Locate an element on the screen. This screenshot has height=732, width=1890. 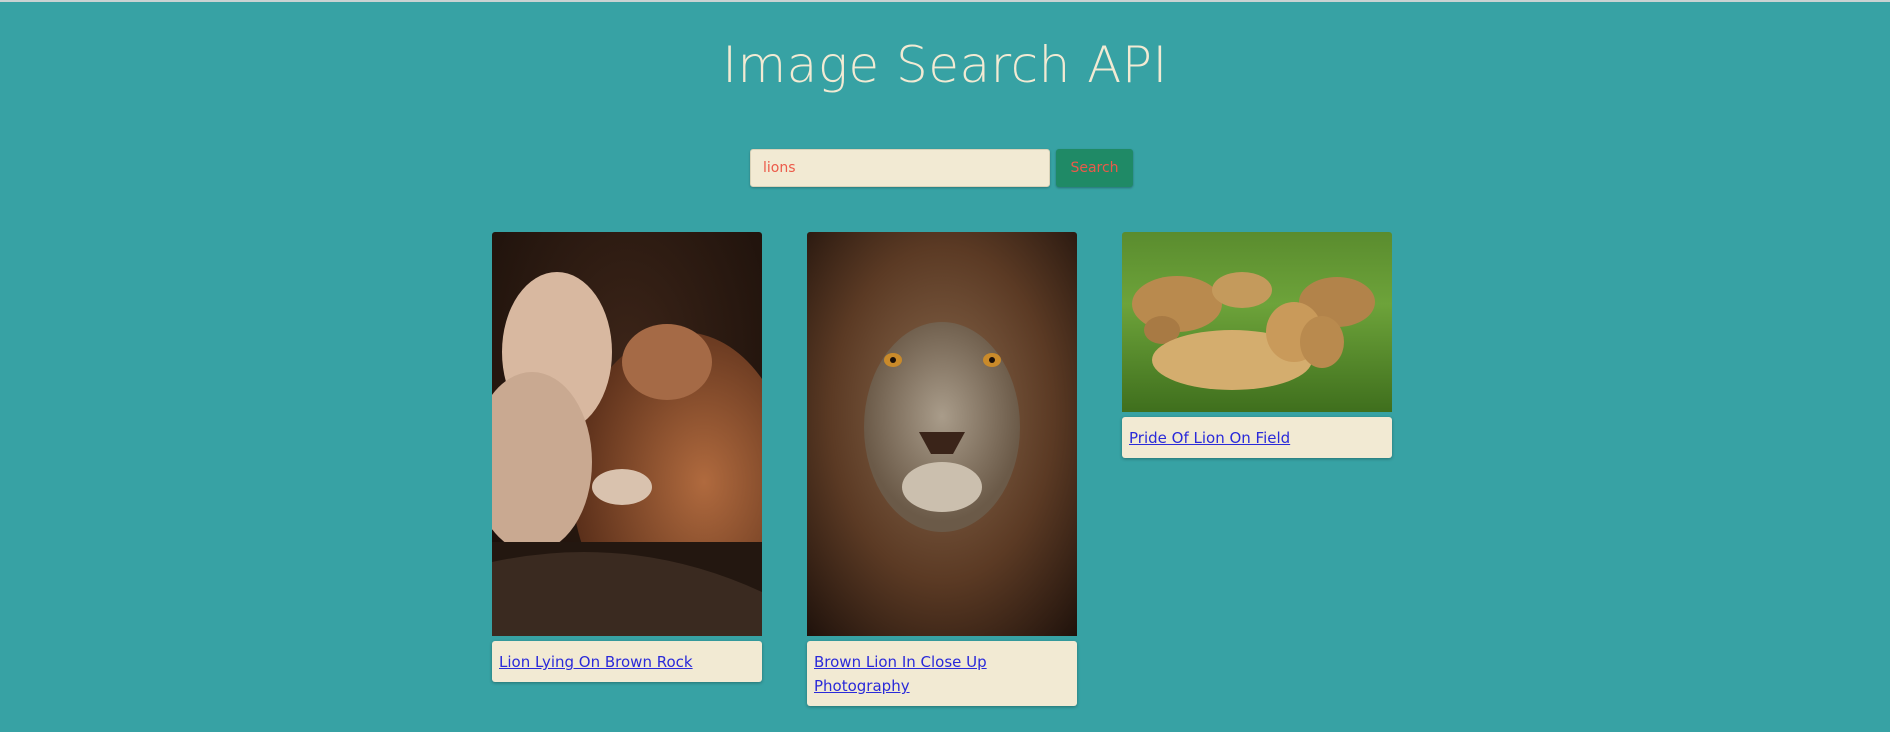
result-caption: Lion Lying On Brown Rock is located at coordinates (627, 661).